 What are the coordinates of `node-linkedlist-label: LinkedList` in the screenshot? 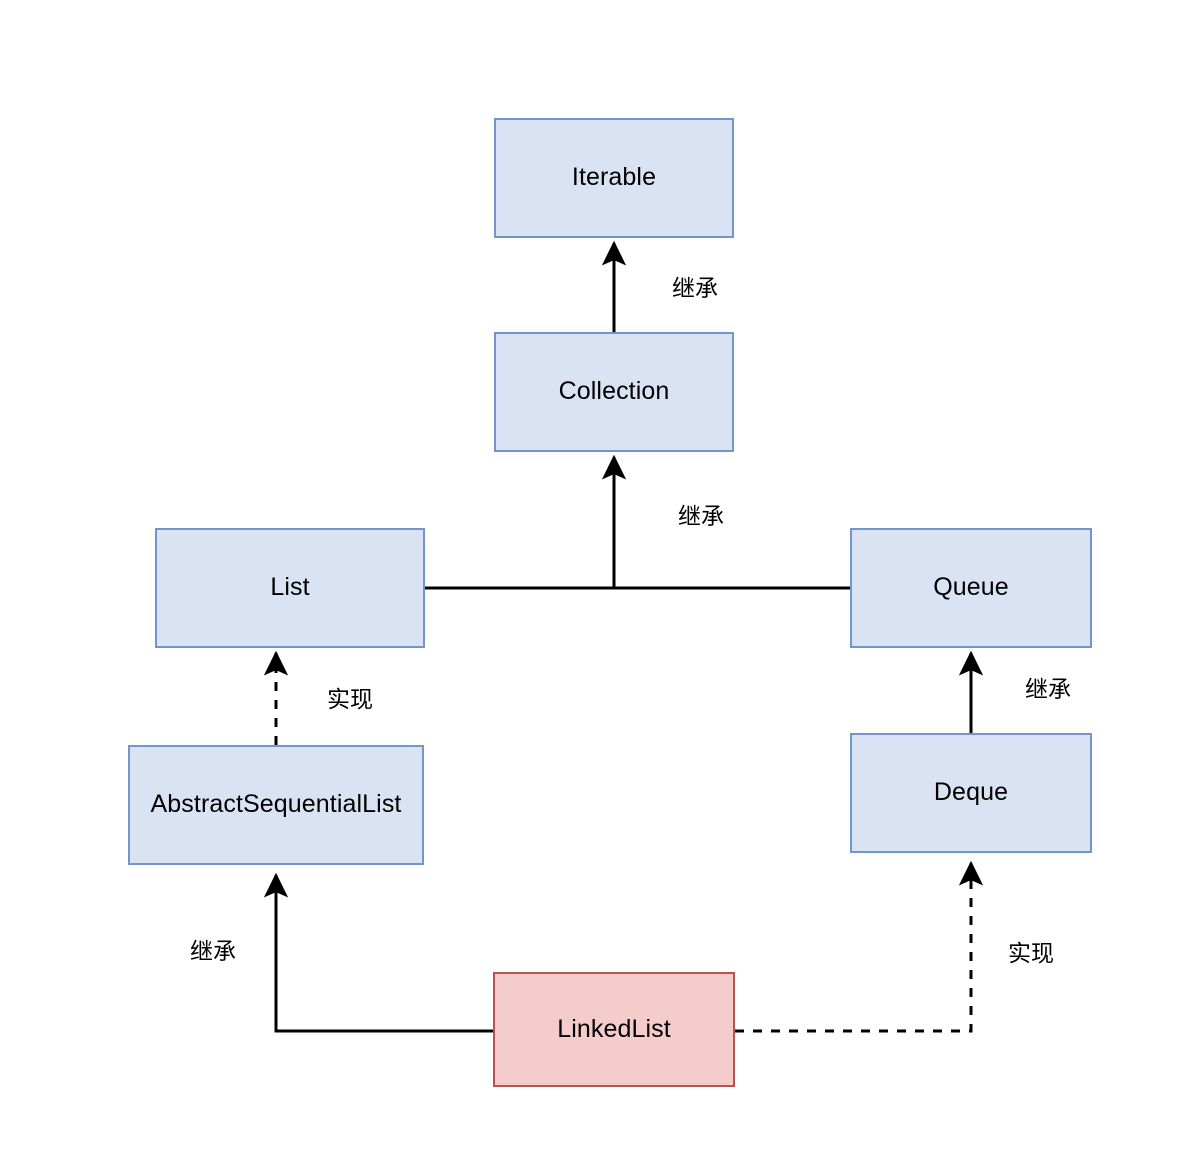 It's located at (614, 1028).